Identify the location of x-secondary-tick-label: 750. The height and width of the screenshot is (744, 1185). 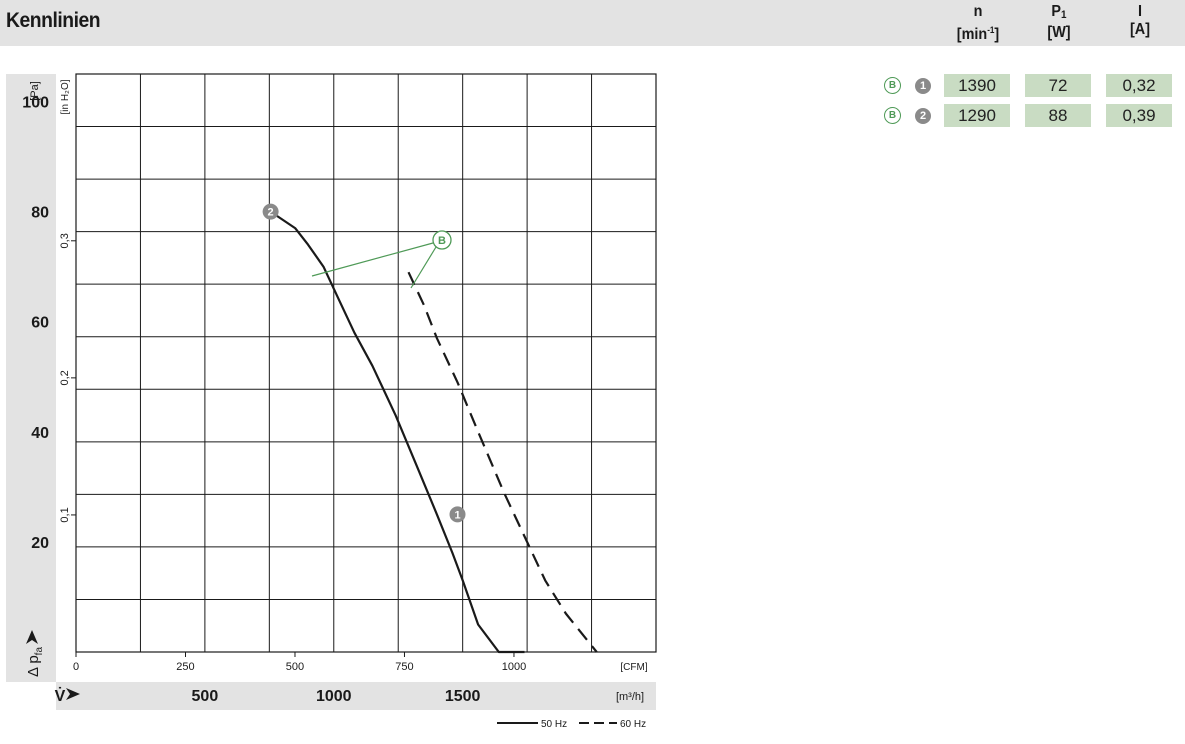
(404, 667).